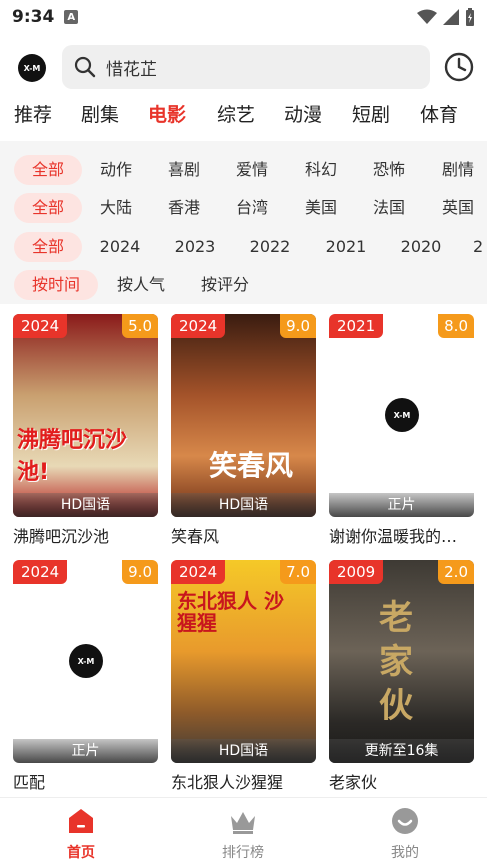  I want to click on score-badge: 2.0, so click(456, 572).